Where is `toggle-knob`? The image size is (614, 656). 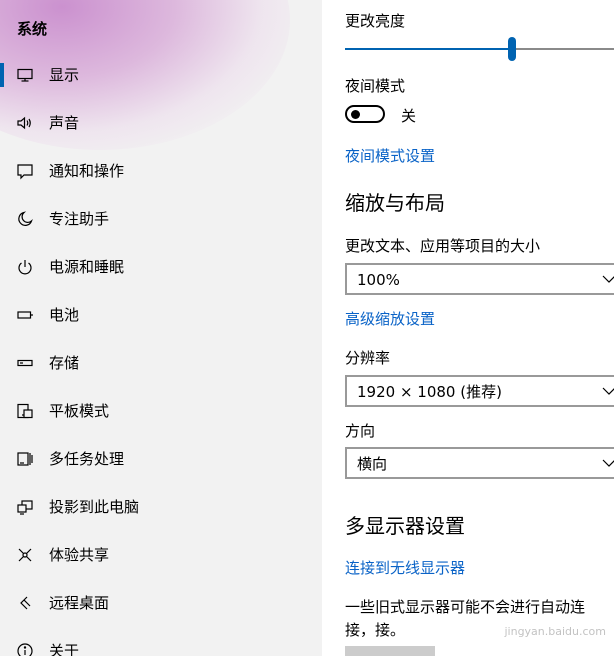
toggle-knob is located at coordinates (355, 114).